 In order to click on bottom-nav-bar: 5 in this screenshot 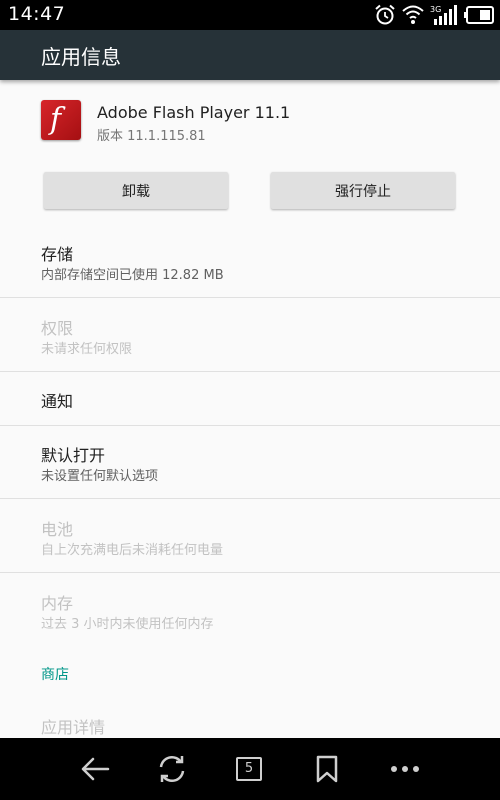, I will do `click(250, 769)`.